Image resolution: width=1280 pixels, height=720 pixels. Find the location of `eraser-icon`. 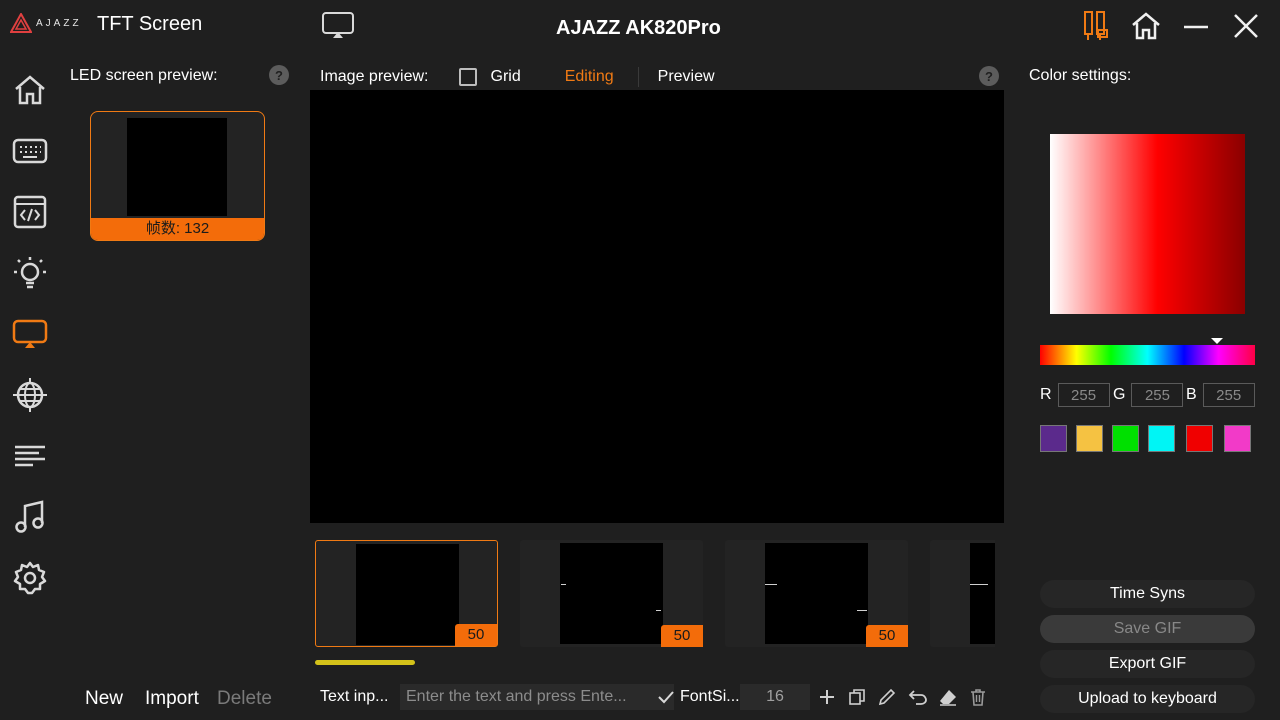

eraser-icon is located at coordinates (948, 697).